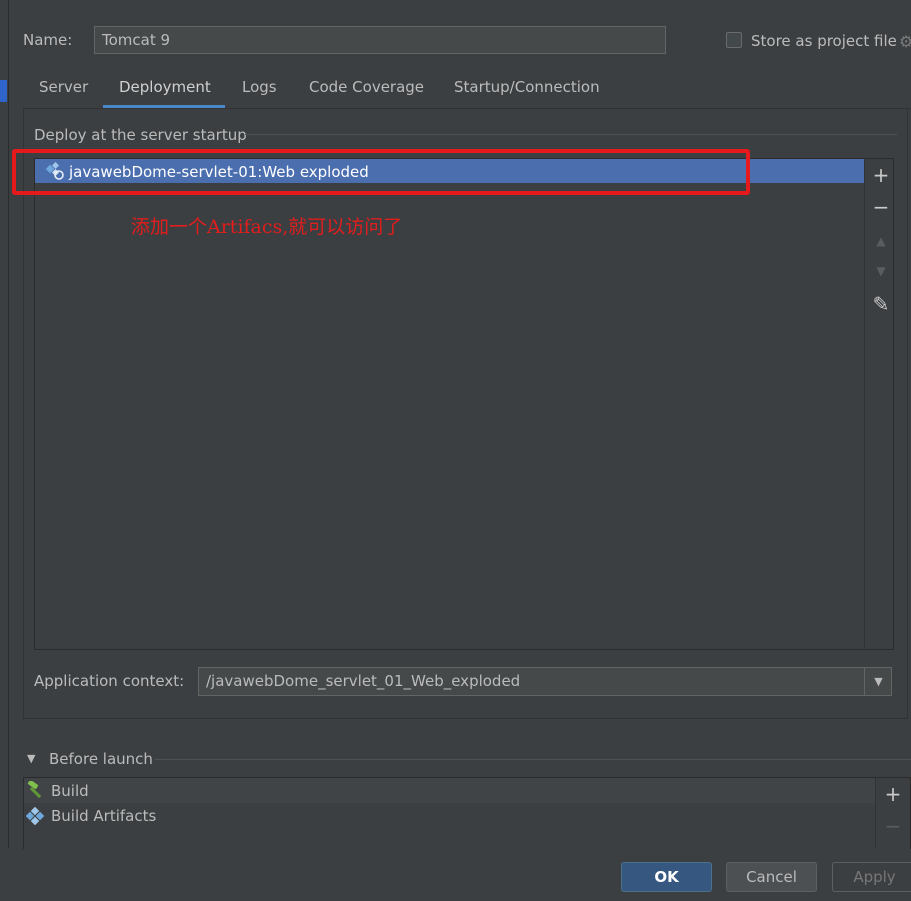  Describe the element at coordinates (259, 87) in the screenshot. I see `tab-logs: Logs` at that location.